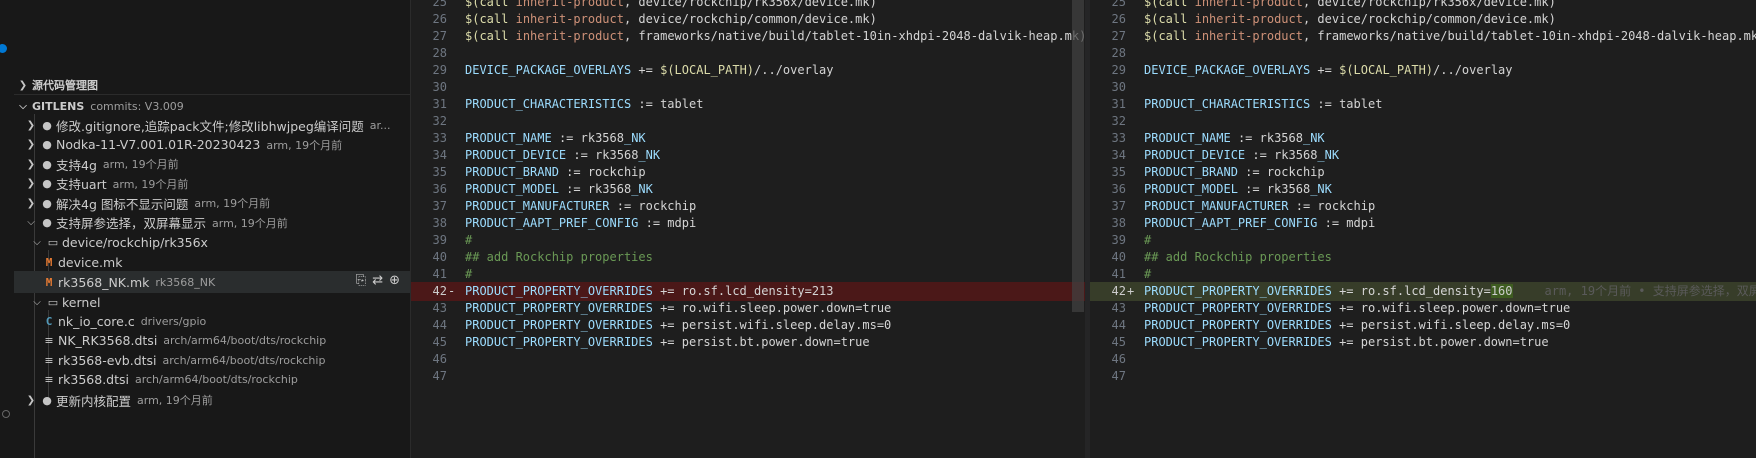 The width and height of the screenshot is (1756, 458). Describe the element at coordinates (76, 165) in the screenshot. I see `commit-label: 支持4g` at that location.